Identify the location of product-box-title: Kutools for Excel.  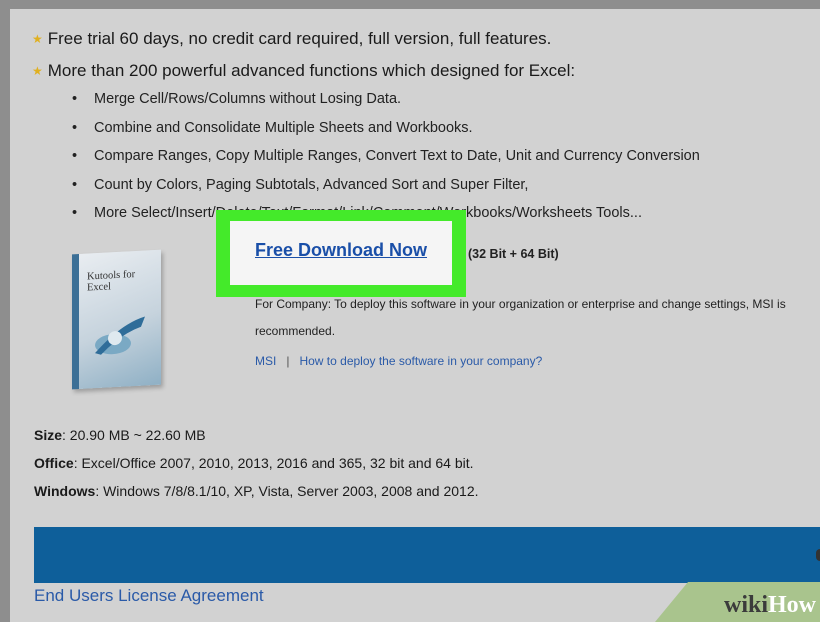
(111, 281).